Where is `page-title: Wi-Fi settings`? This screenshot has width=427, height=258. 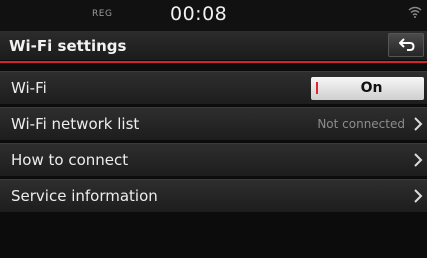 page-title: Wi-Fi settings is located at coordinates (68, 46).